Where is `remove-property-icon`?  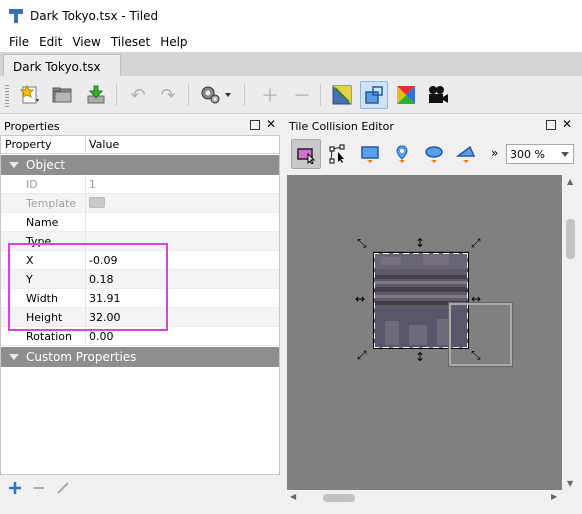 remove-property-icon is located at coordinates (39, 488).